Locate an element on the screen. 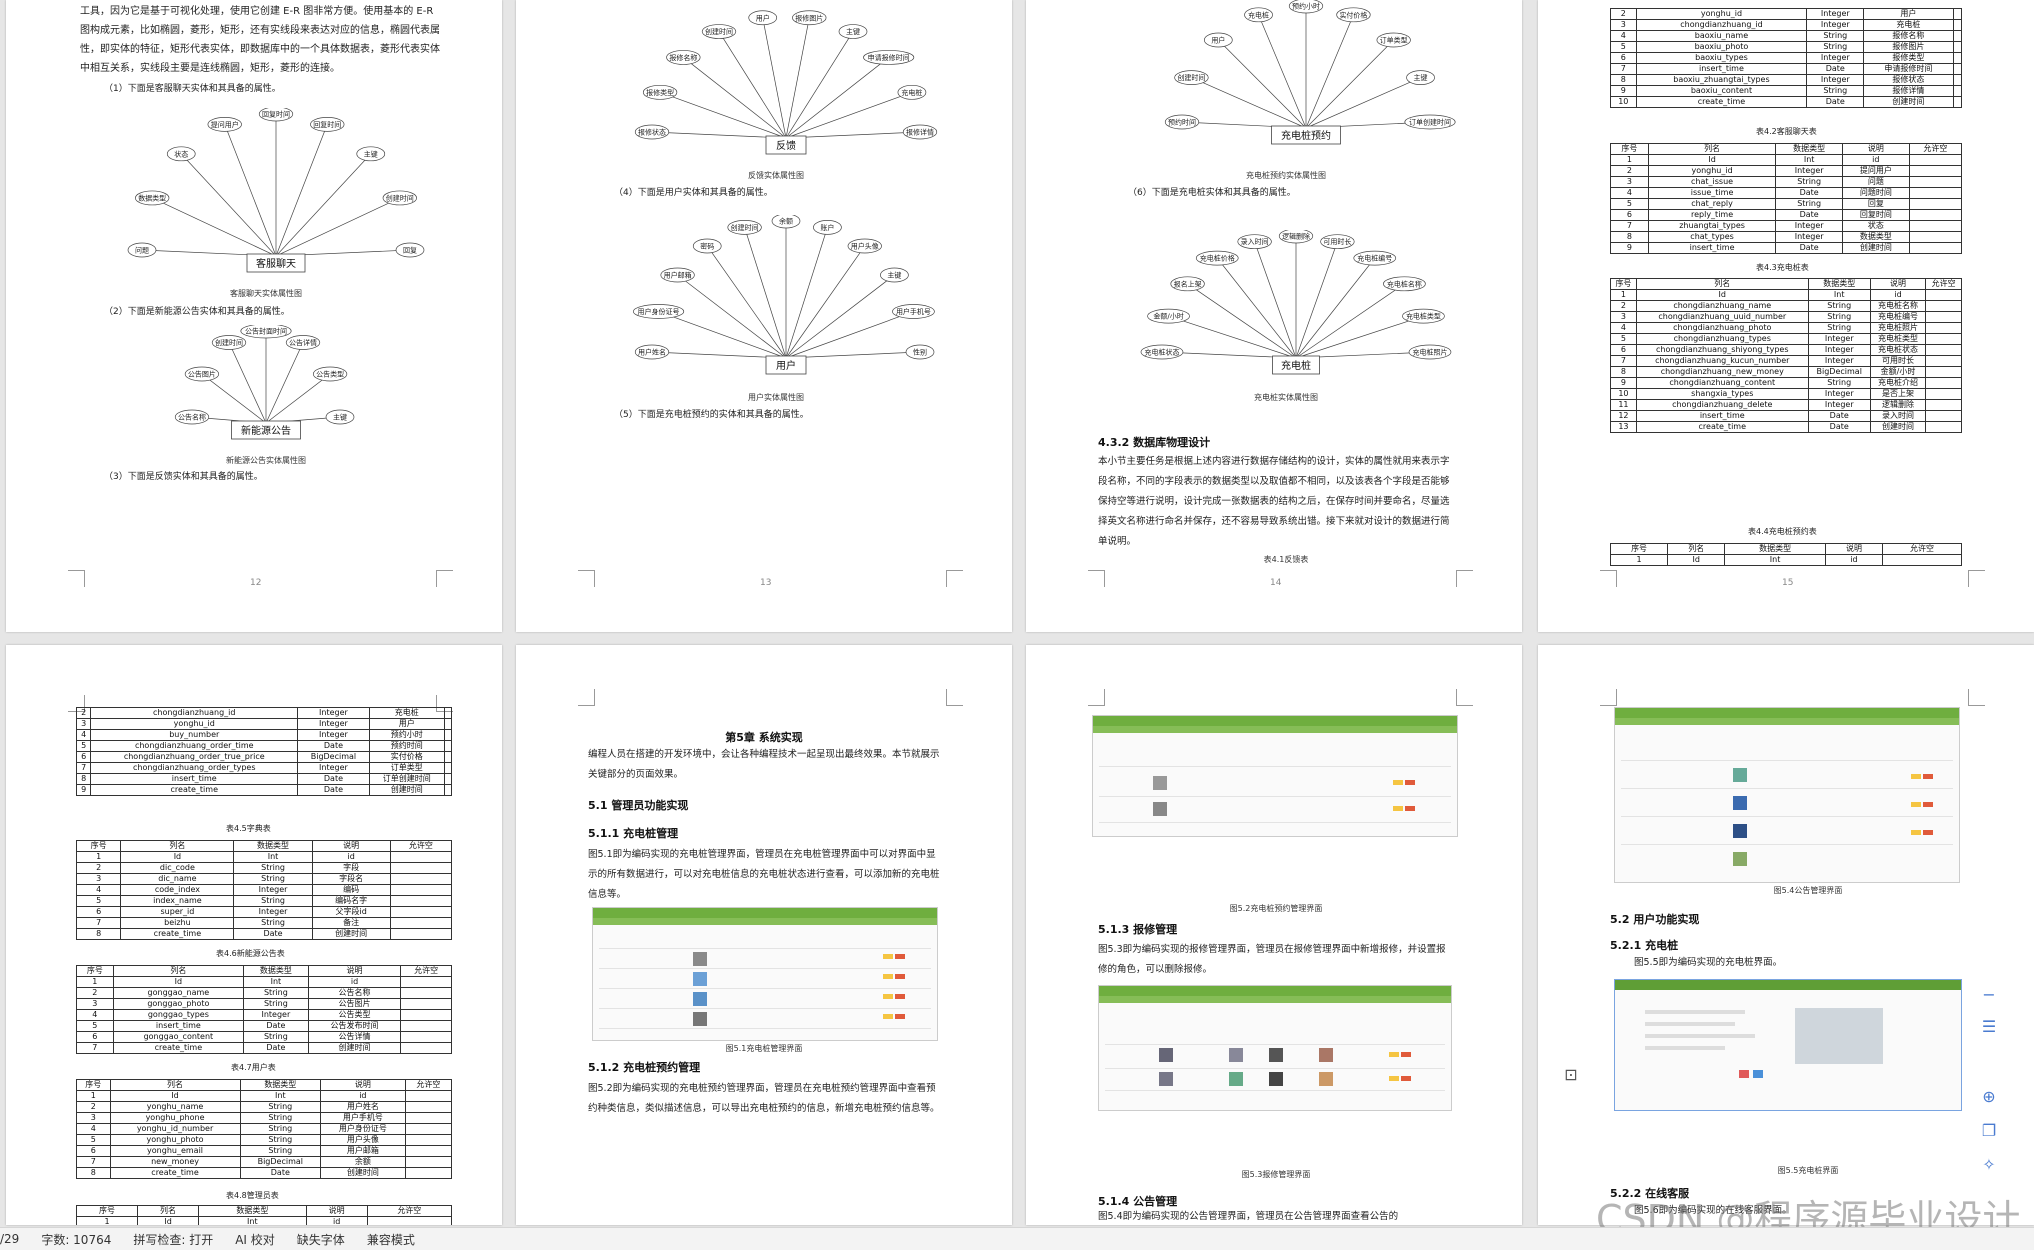  table-cell: Id is located at coordinates (1696, 560).